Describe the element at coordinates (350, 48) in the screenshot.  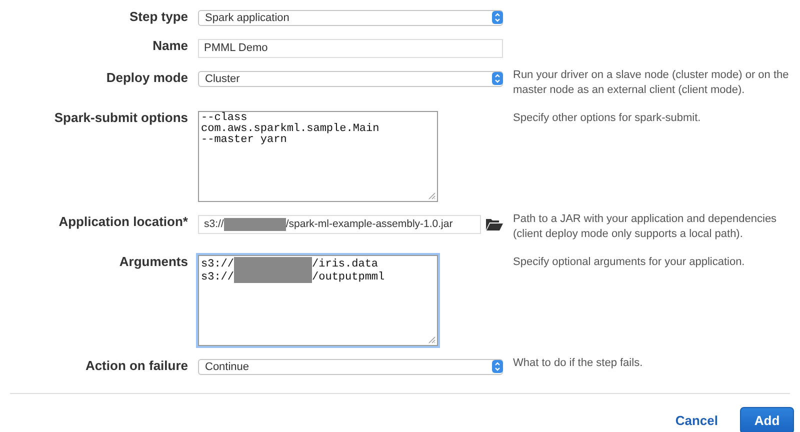
I see `text-input: PMML Demo` at that location.